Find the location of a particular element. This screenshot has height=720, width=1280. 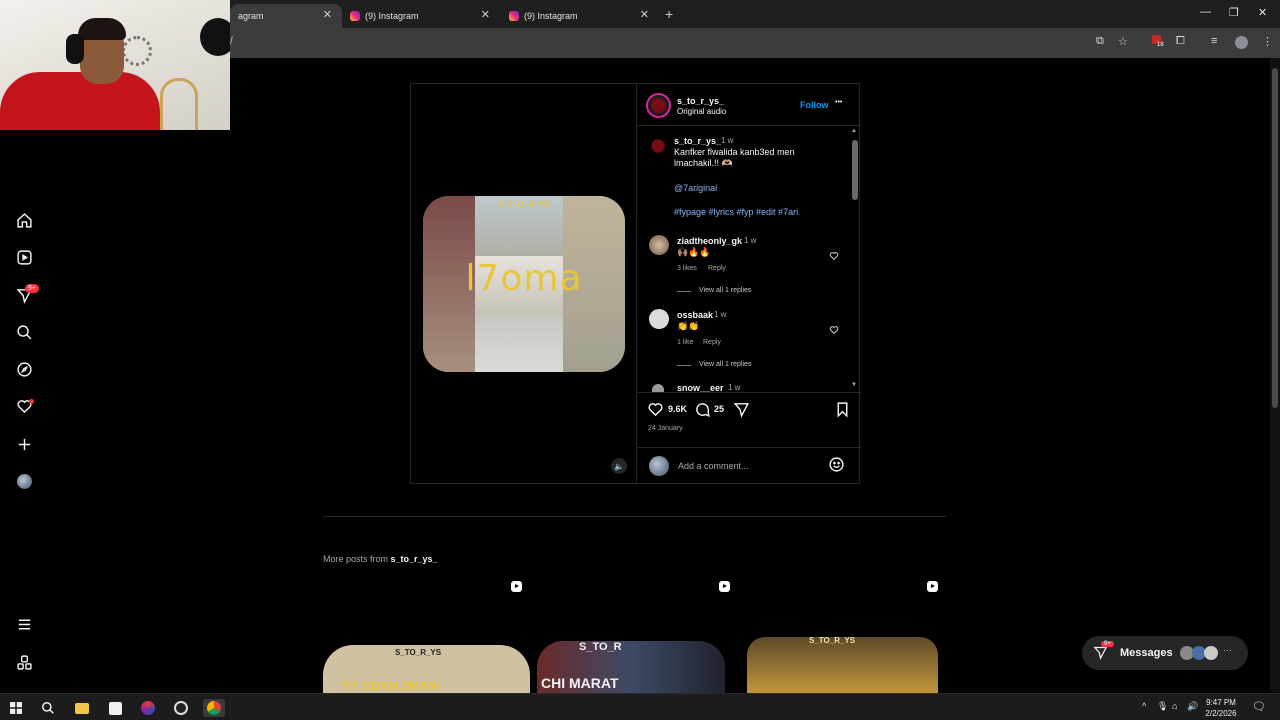

share-icon is located at coordinates (741, 412).